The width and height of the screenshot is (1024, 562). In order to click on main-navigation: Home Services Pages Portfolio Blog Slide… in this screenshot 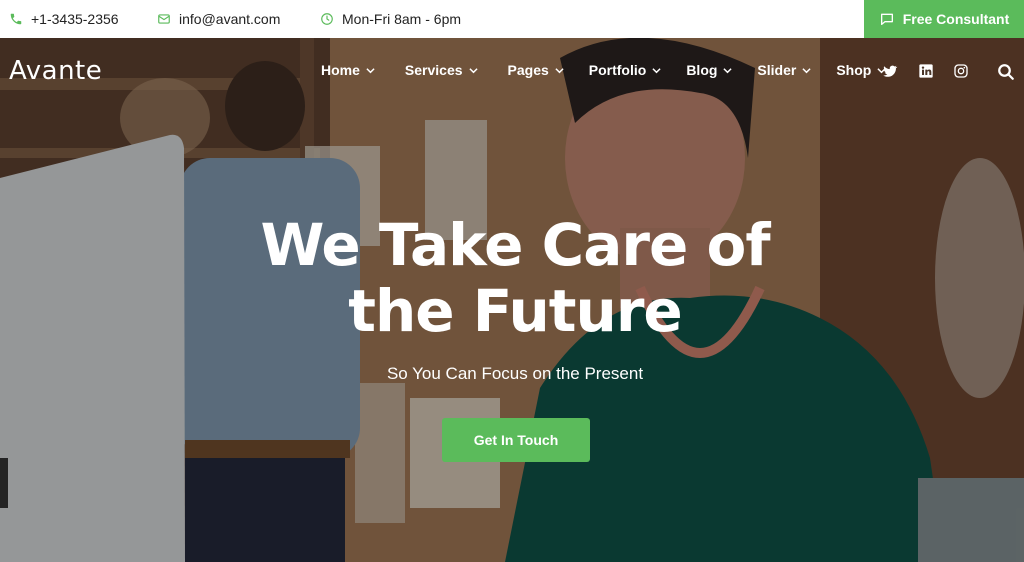, I will do `click(603, 70)`.